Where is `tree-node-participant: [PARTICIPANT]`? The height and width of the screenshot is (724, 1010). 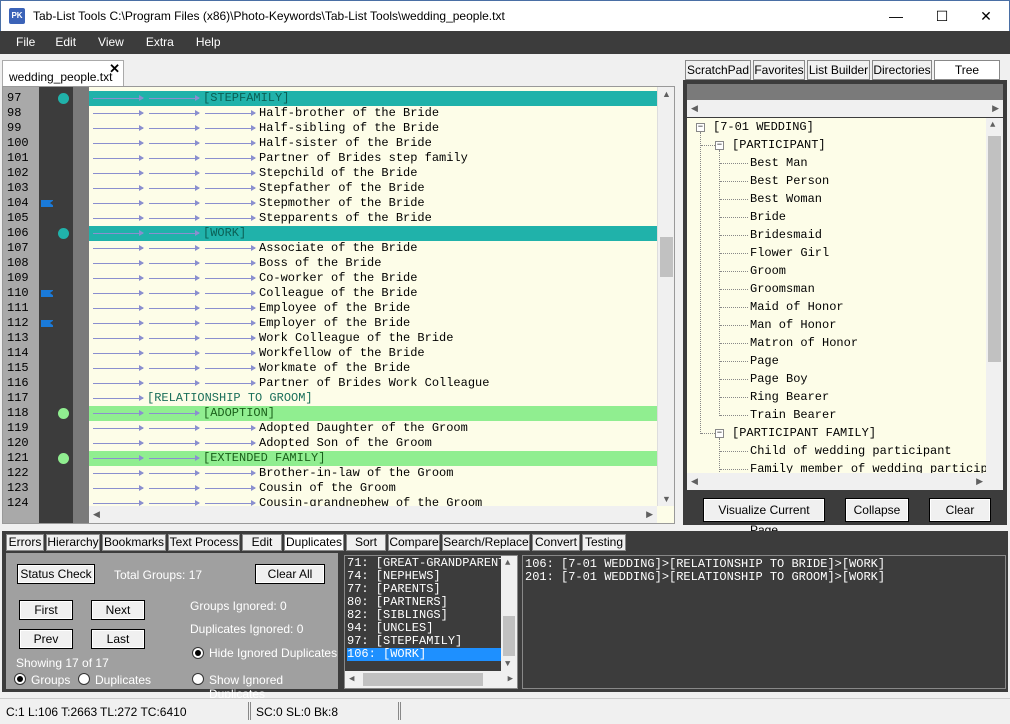 tree-node-participant: [PARTICIPANT] is located at coordinates (779, 145).